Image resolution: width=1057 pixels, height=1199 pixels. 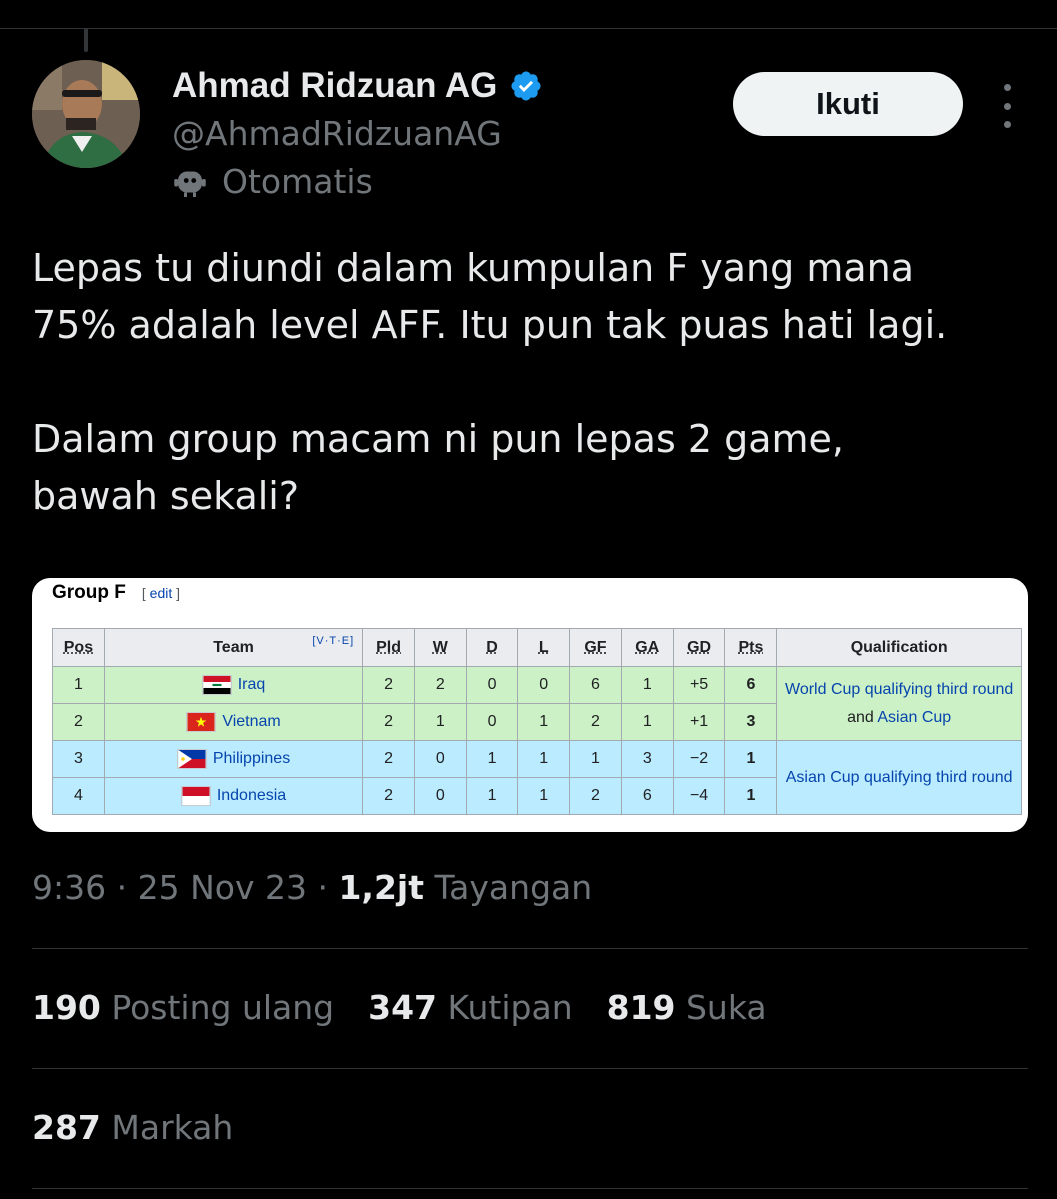 I want to click on avatar-photo-icon, so click(x=86, y=114).